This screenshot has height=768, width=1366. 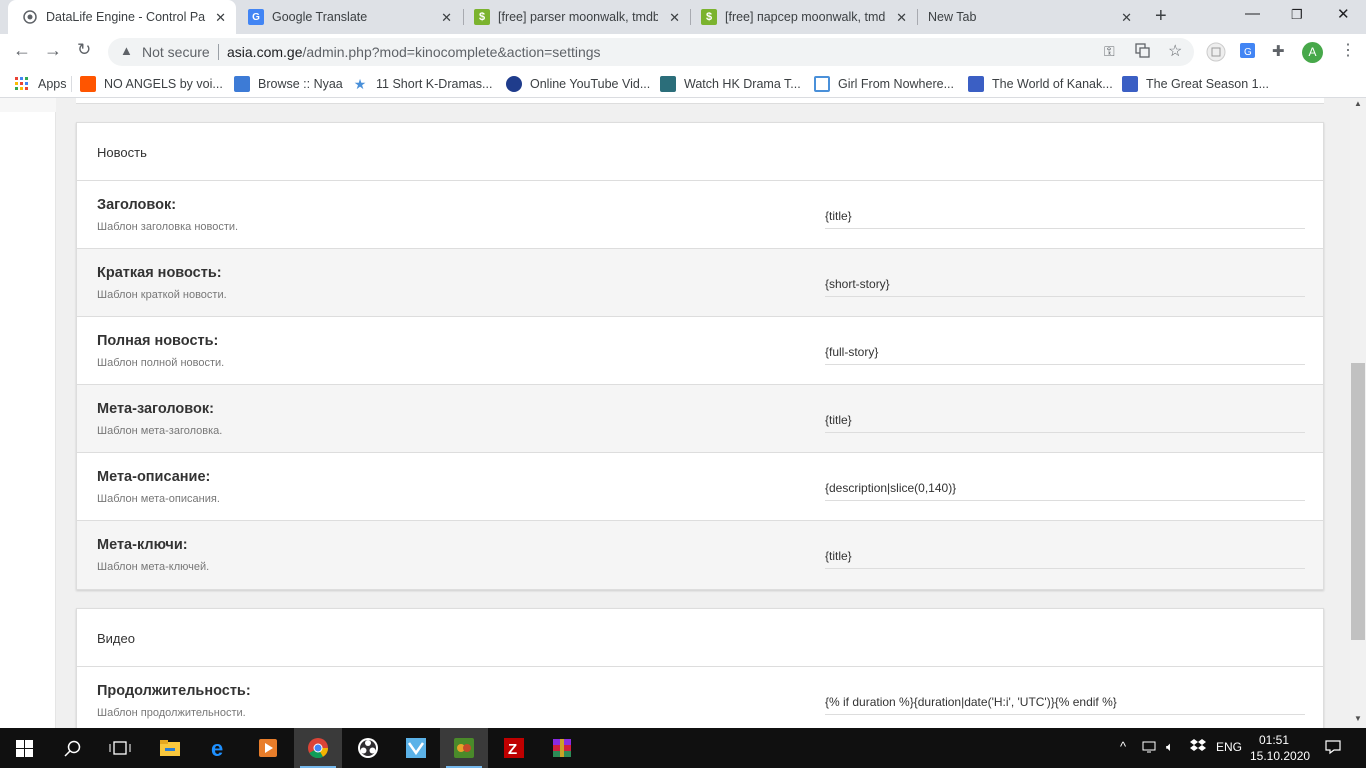 I want to click on notifications-icon, so click(x=1333, y=748).